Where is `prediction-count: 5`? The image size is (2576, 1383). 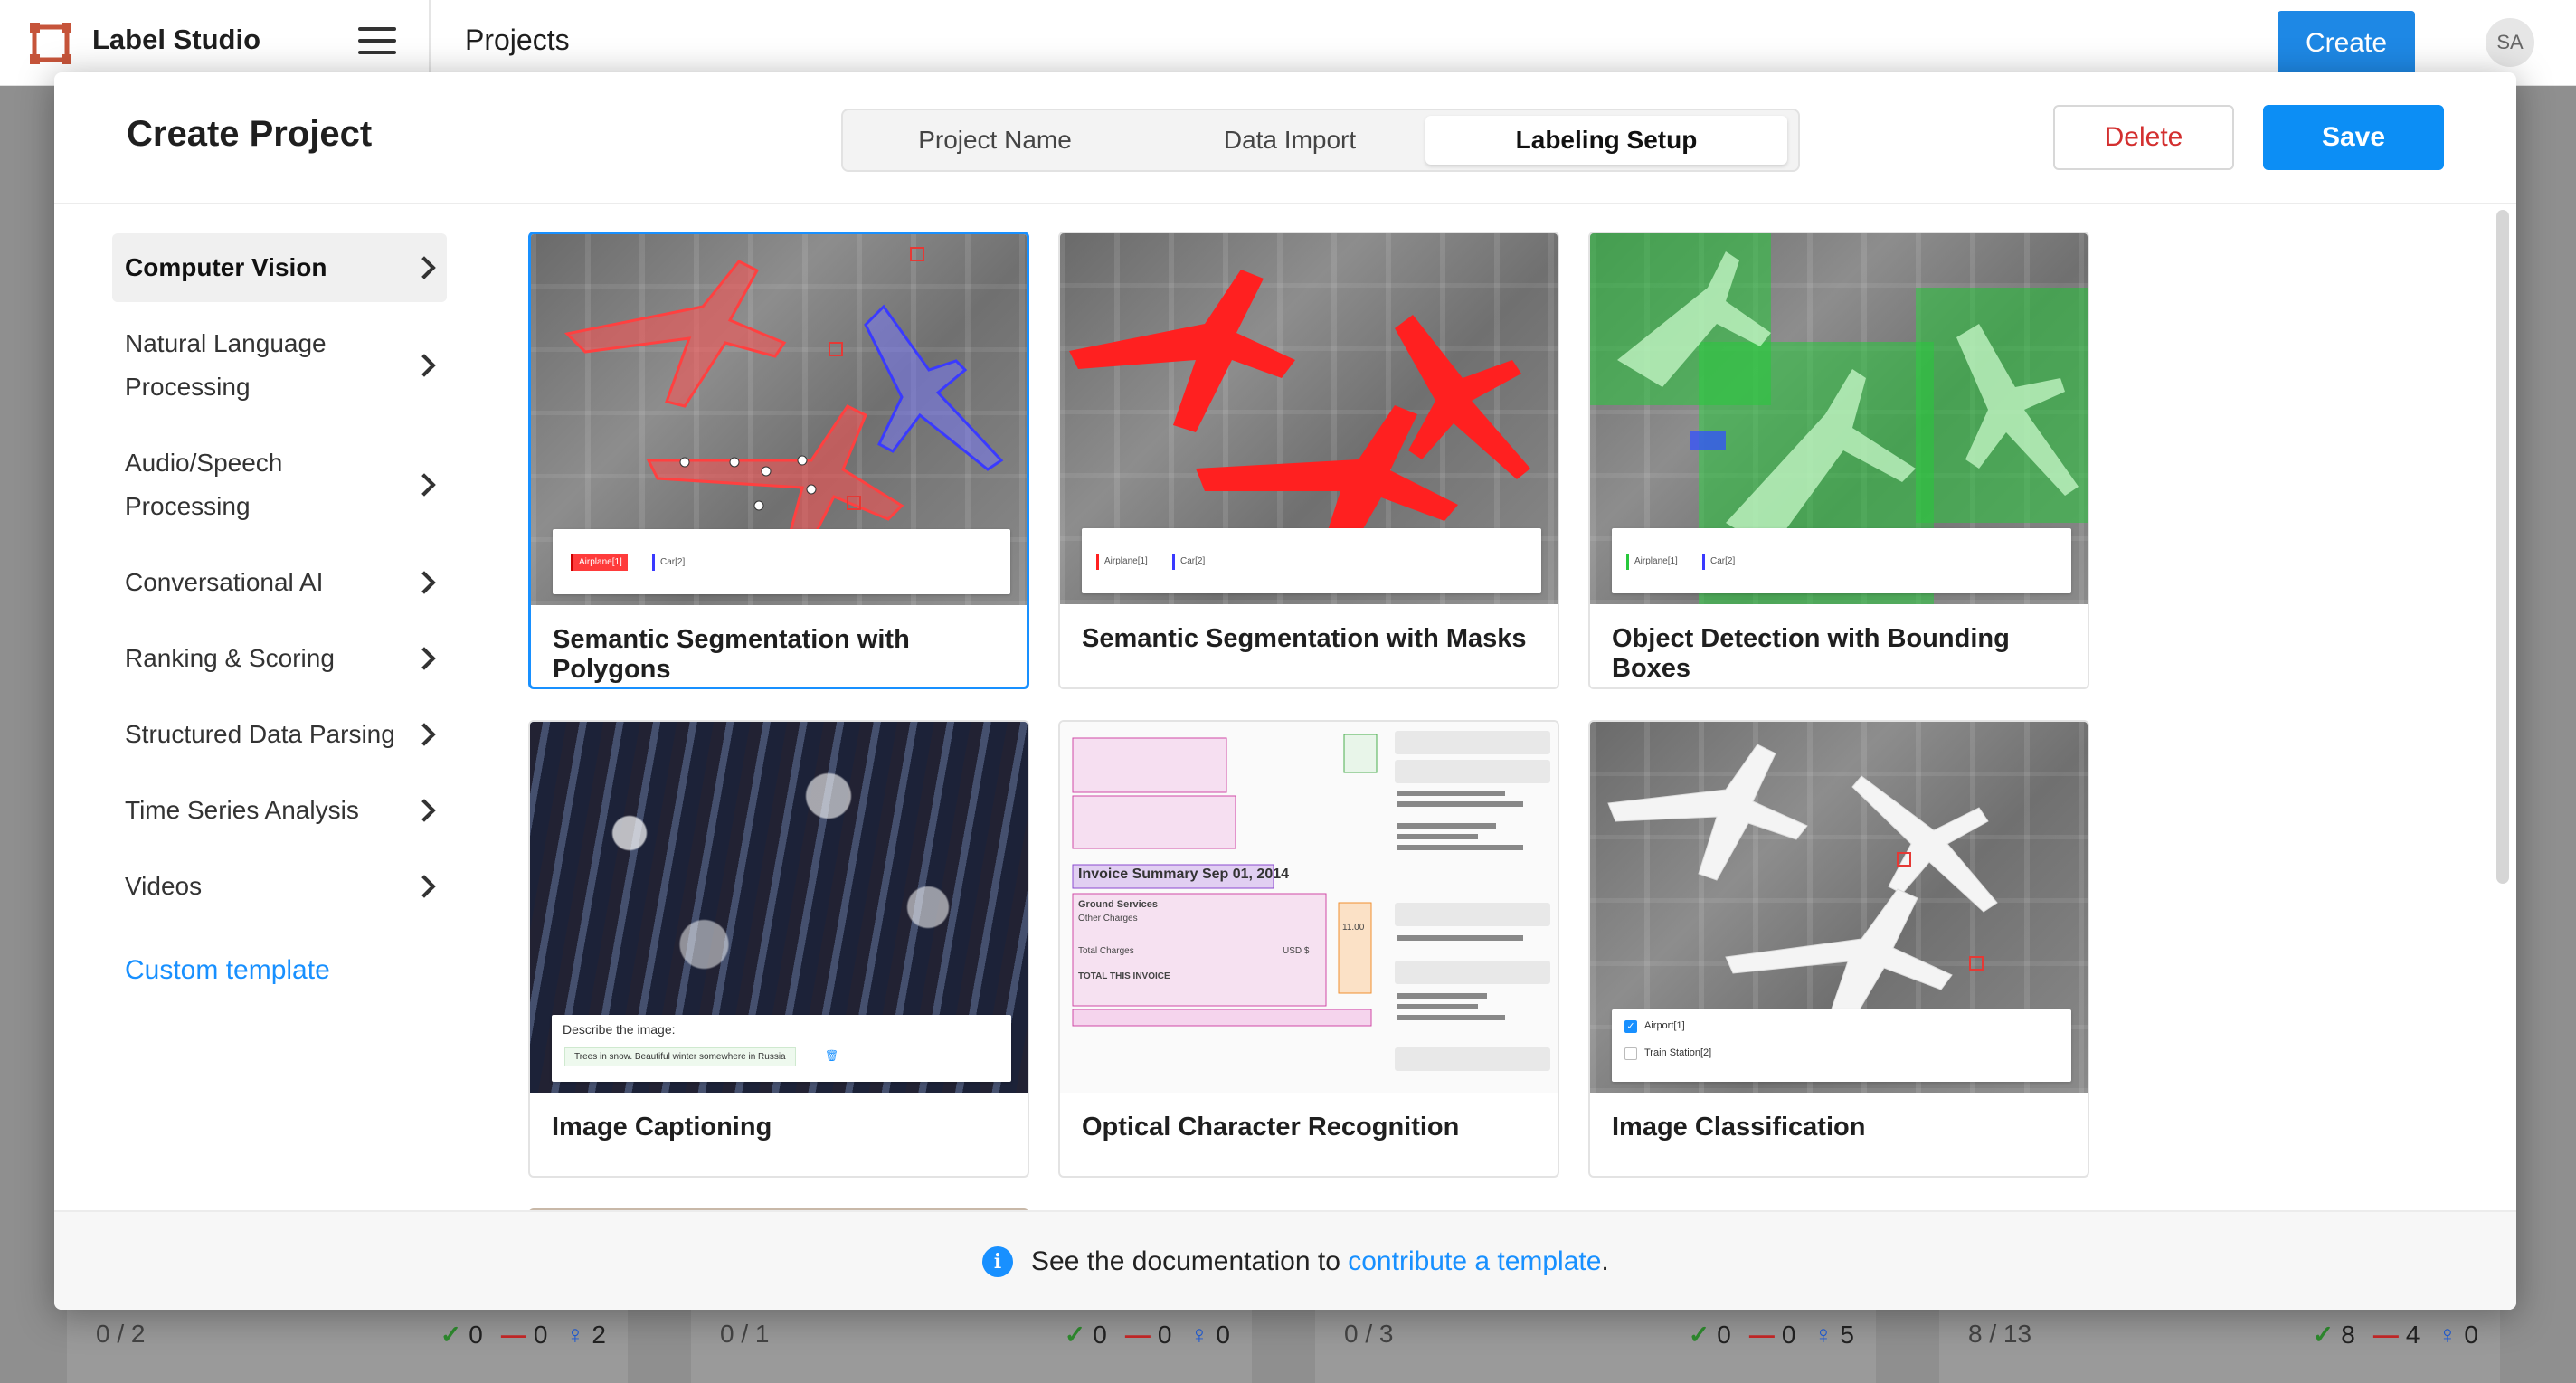
prediction-count: 5 is located at coordinates (1847, 1334).